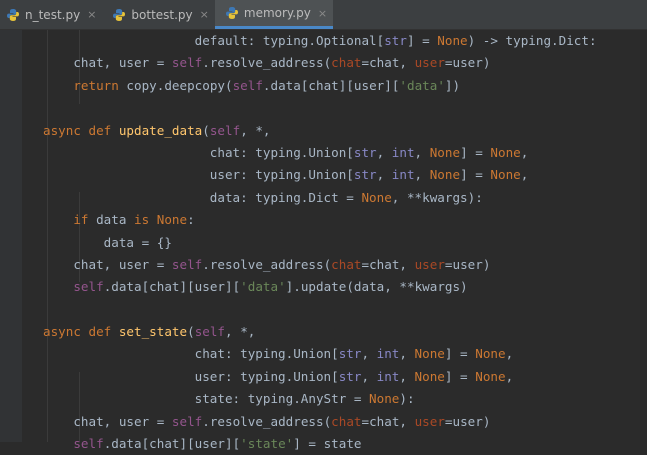 Image resolution: width=647 pixels, height=455 pixels. Describe the element at coordinates (407, 399) in the screenshot. I see `code-token: ):` at that location.